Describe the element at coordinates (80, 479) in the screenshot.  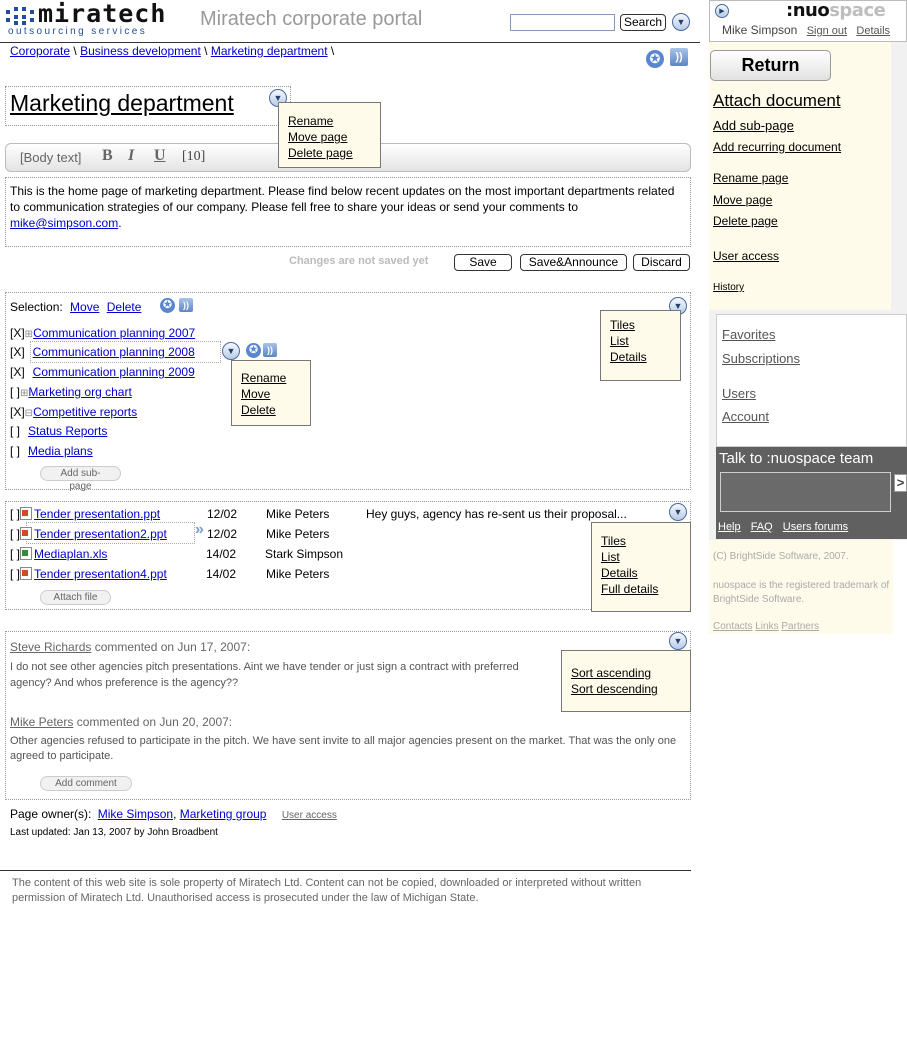
I see `add-subpage-button: Add sub-page` at that location.